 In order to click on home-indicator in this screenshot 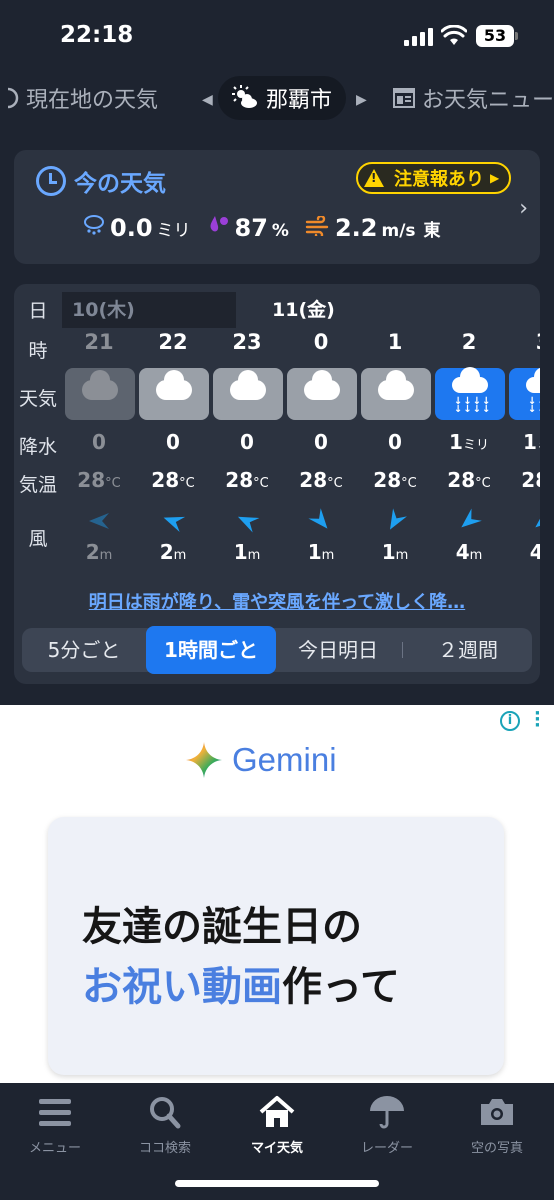, I will do `click(277, 1183)`.